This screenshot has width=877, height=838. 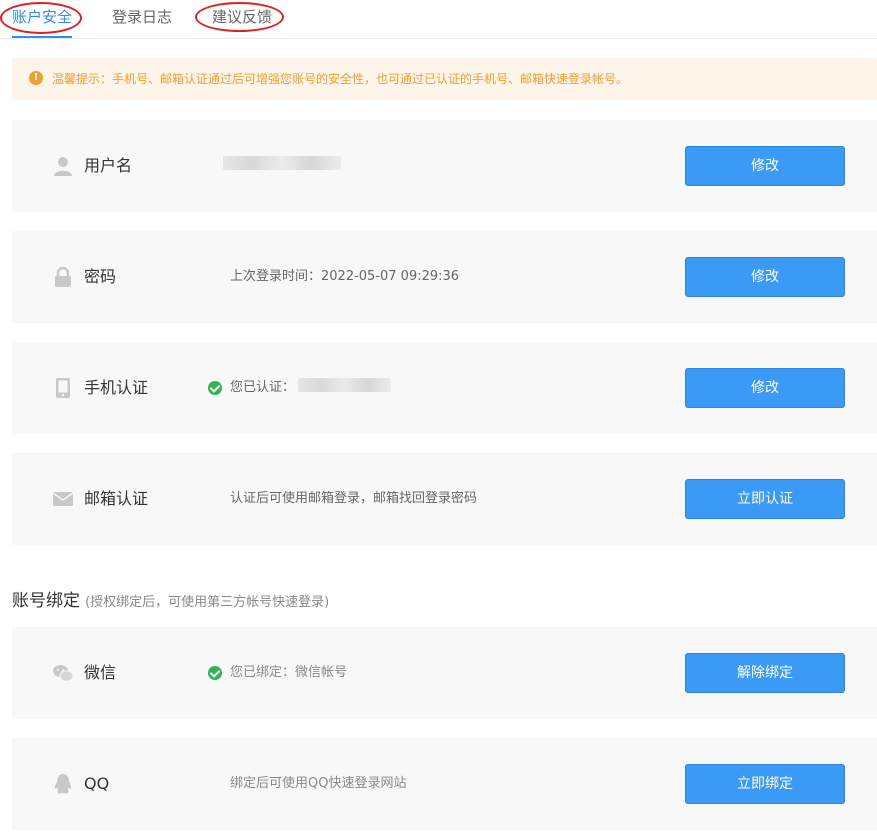 What do you see at coordinates (765, 673) in the screenshot?
I see `unbind-wechat-button: 解除绑定` at bounding box center [765, 673].